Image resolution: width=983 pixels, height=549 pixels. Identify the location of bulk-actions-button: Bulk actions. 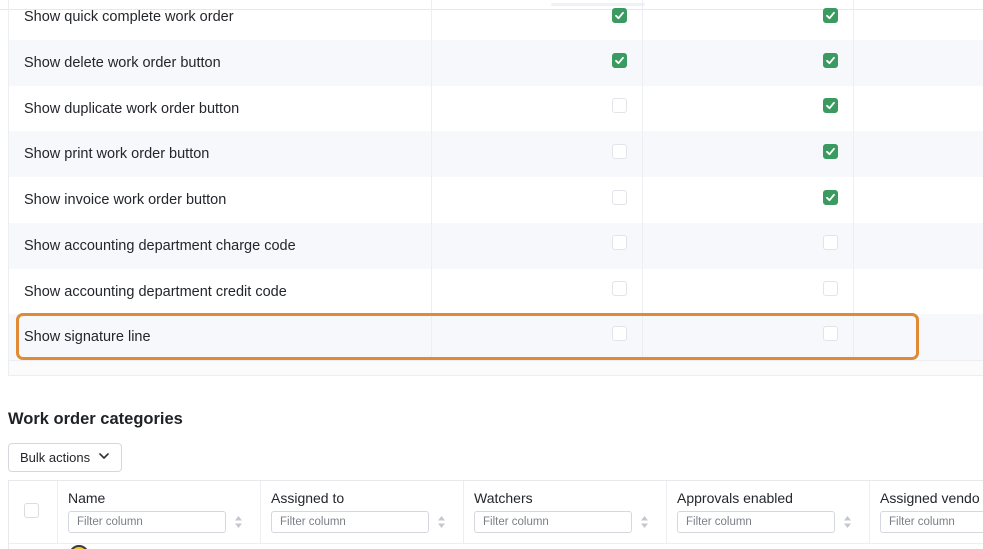
(65, 457).